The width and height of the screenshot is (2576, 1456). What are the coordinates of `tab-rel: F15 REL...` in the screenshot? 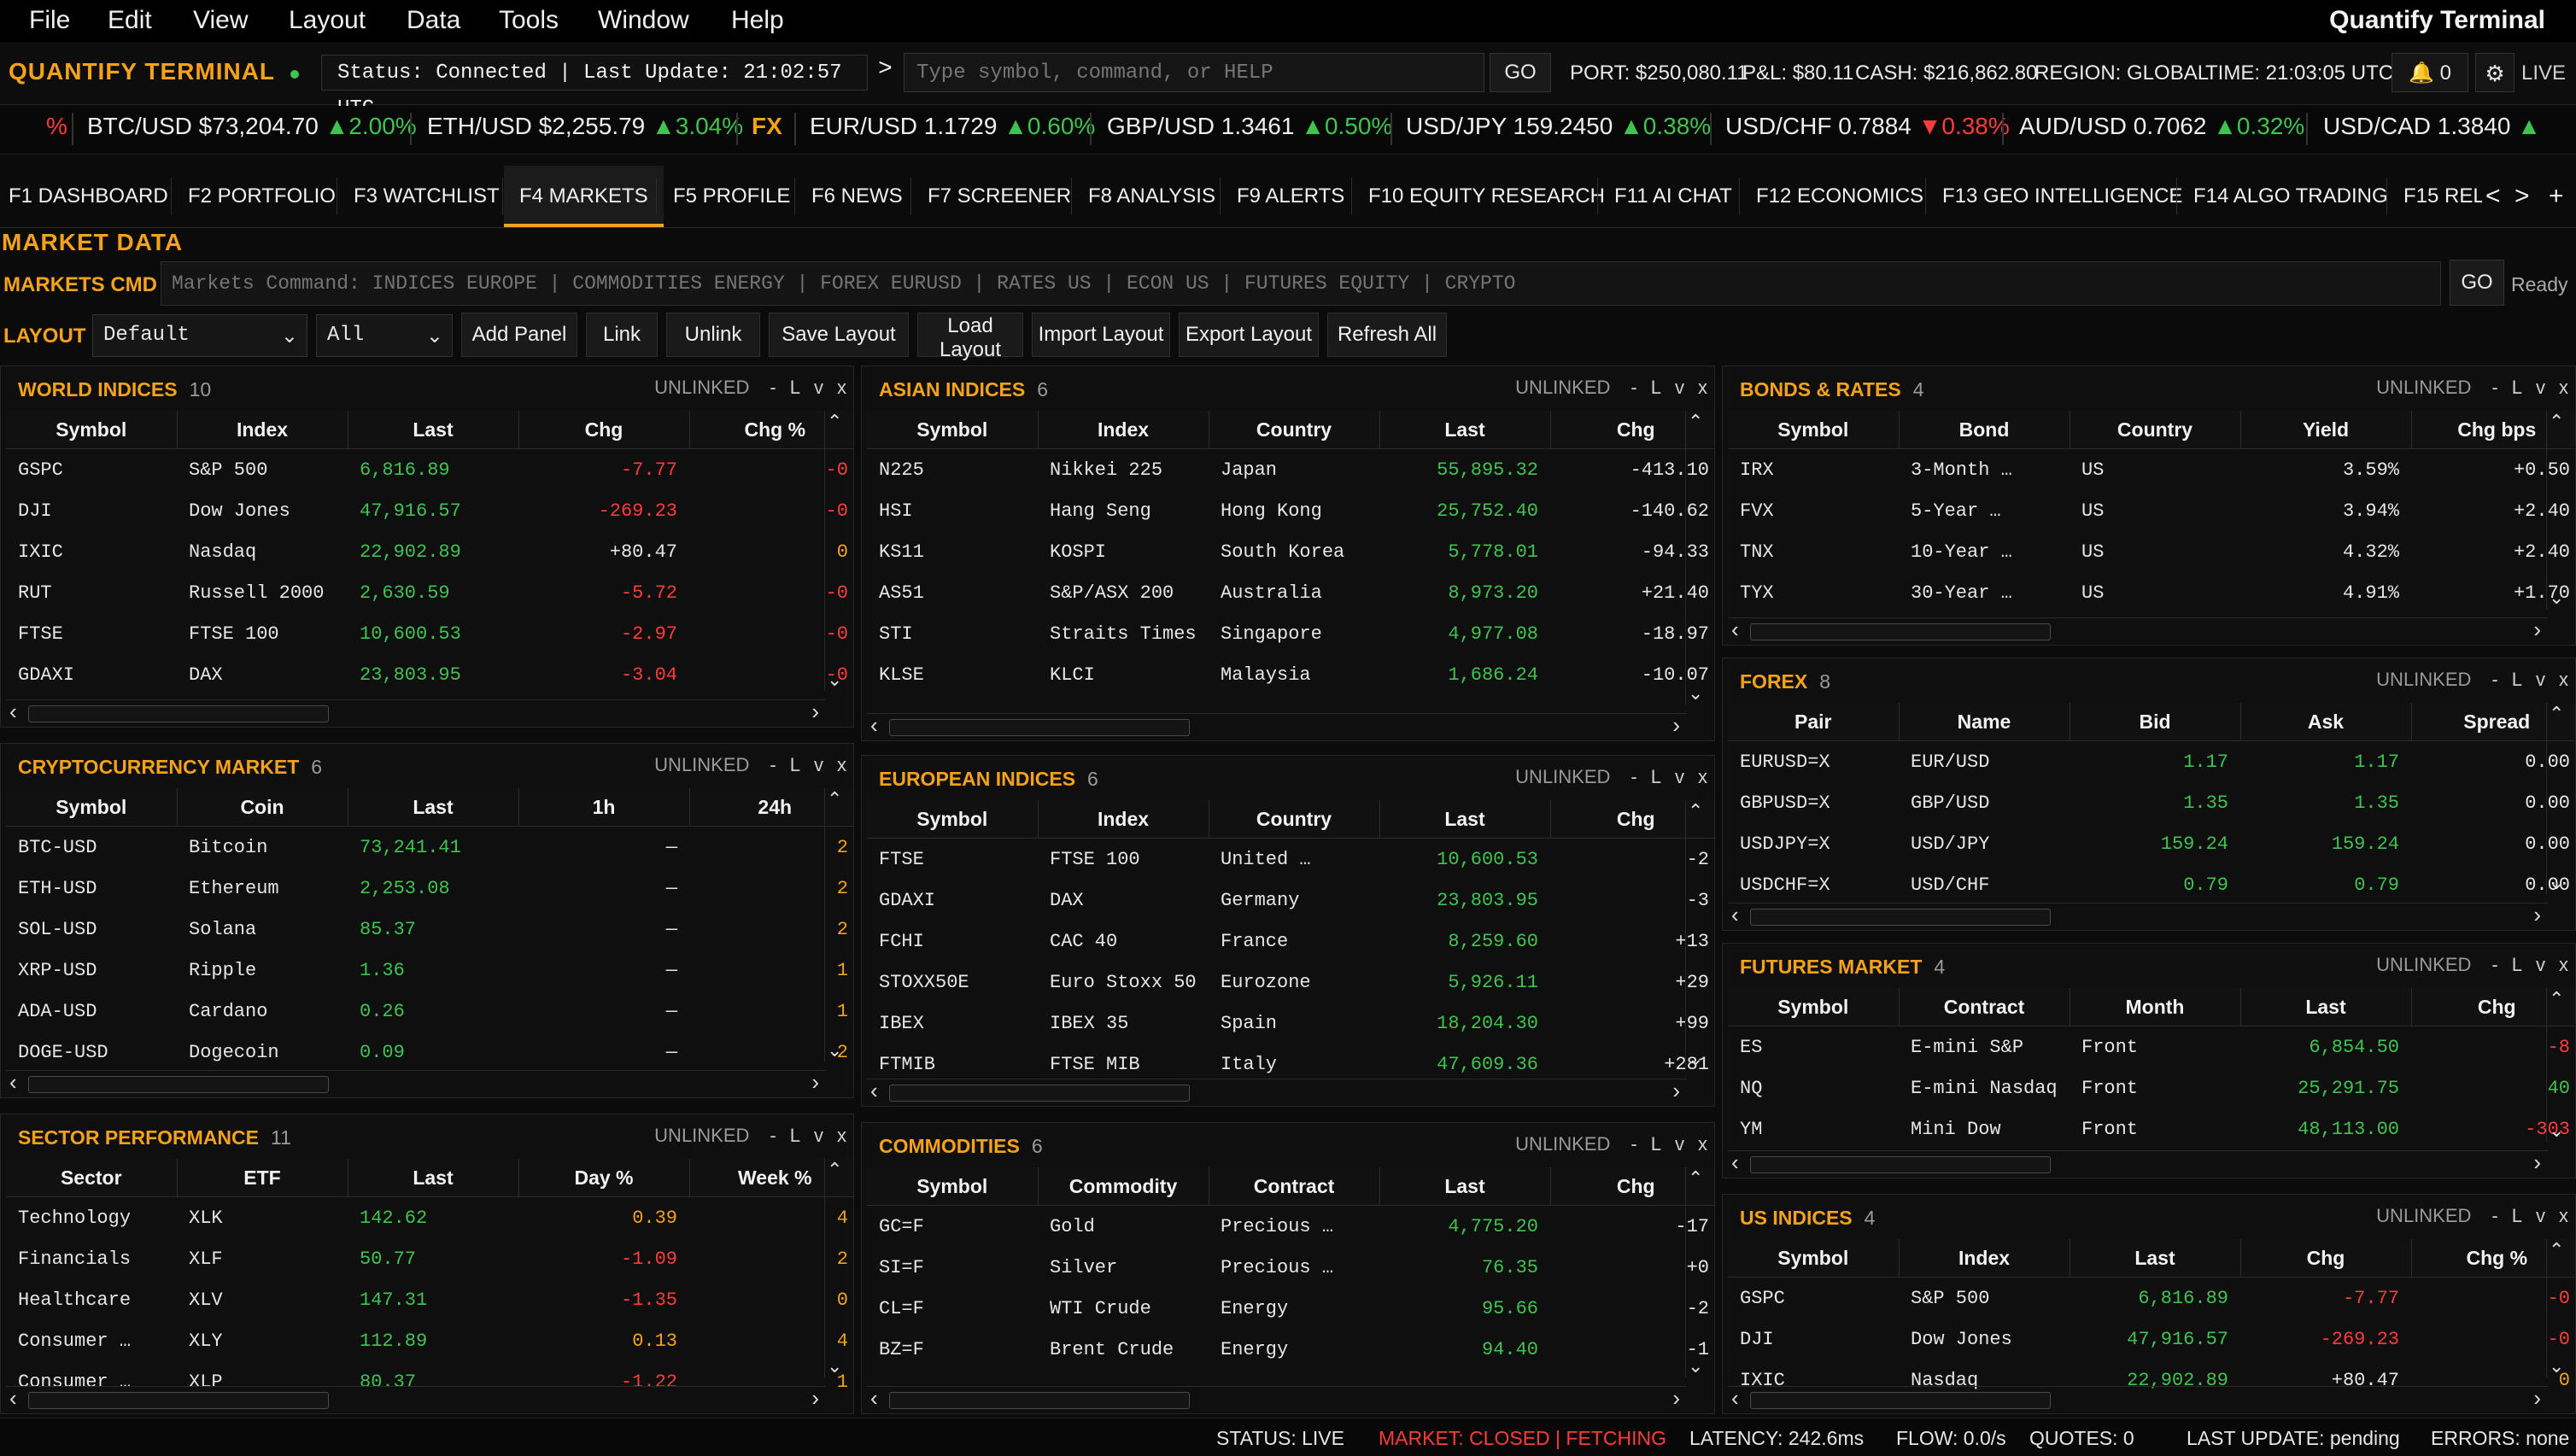 It's located at (2442, 197).